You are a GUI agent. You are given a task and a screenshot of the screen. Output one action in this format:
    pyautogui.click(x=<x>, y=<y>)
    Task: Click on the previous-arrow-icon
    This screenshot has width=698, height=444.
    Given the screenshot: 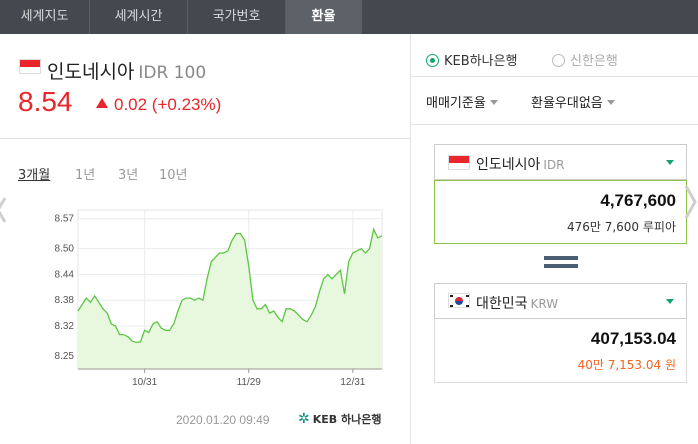 What is the action you would take?
    pyautogui.click(x=3, y=210)
    